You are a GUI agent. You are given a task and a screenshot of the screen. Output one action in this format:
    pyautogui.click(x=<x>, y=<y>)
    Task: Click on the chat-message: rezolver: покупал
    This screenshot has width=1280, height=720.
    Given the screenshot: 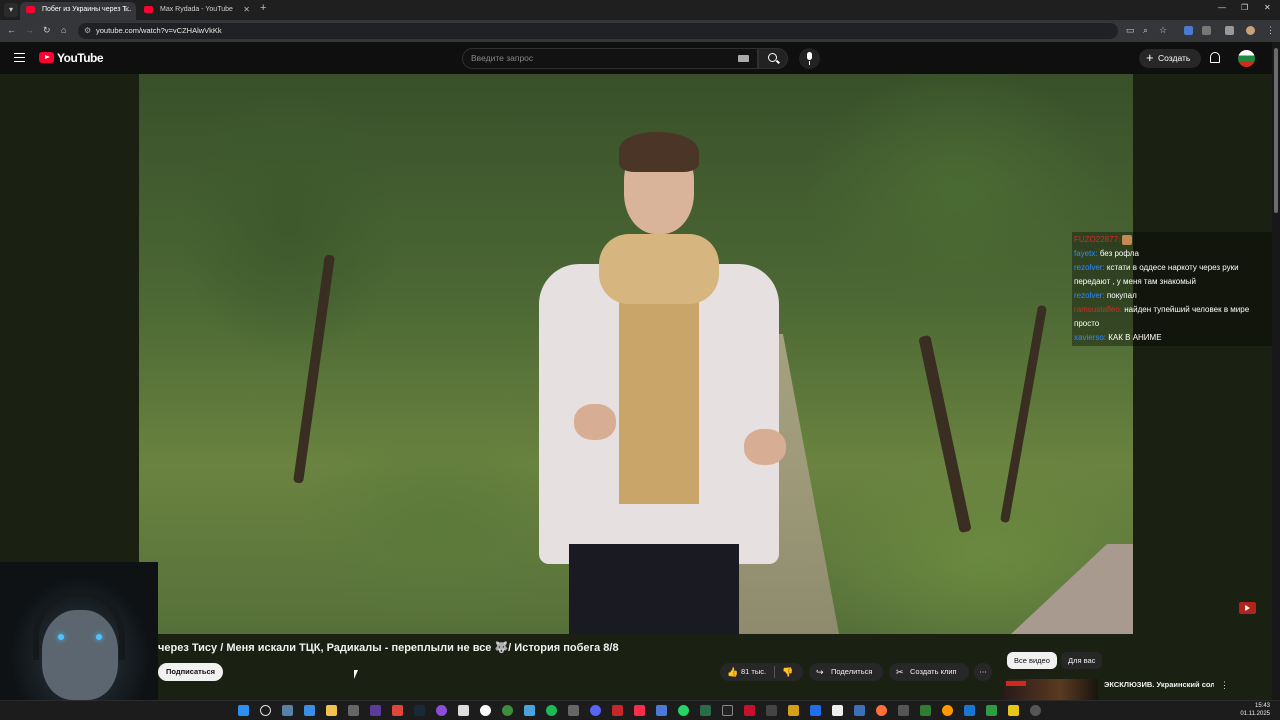 What is the action you would take?
    pyautogui.click(x=1172, y=296)
    